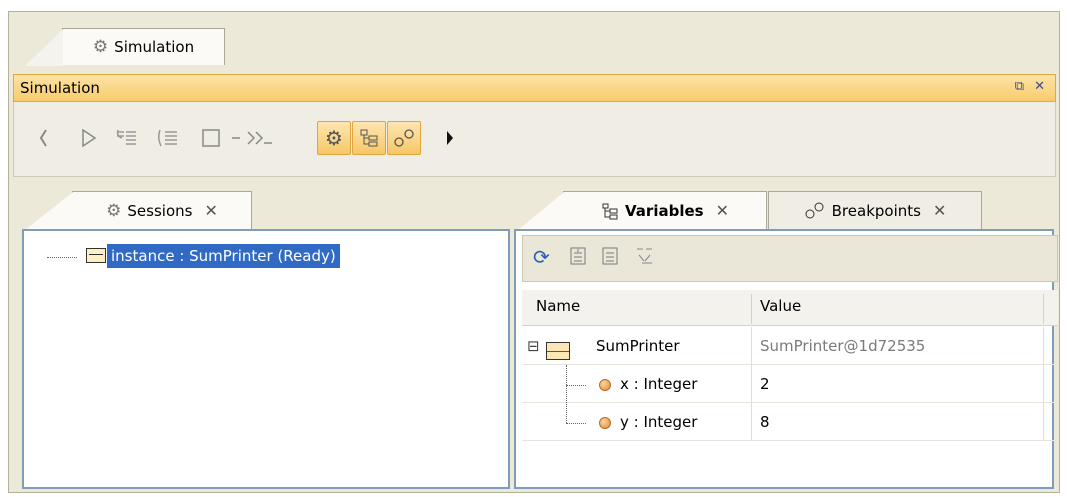 The height and width of the screenshot is (497, 1067). Describe the element at coordinates (211, 138) in the screenshot. I see `stop-icon` at that location.